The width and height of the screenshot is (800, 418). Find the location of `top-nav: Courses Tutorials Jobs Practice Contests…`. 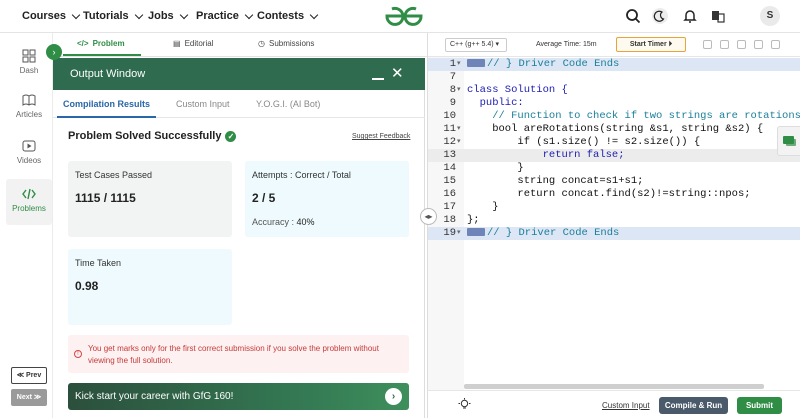

top-nav: Courses Tutorials Jobs Practice Contests… is located at coordinates (400, 16).